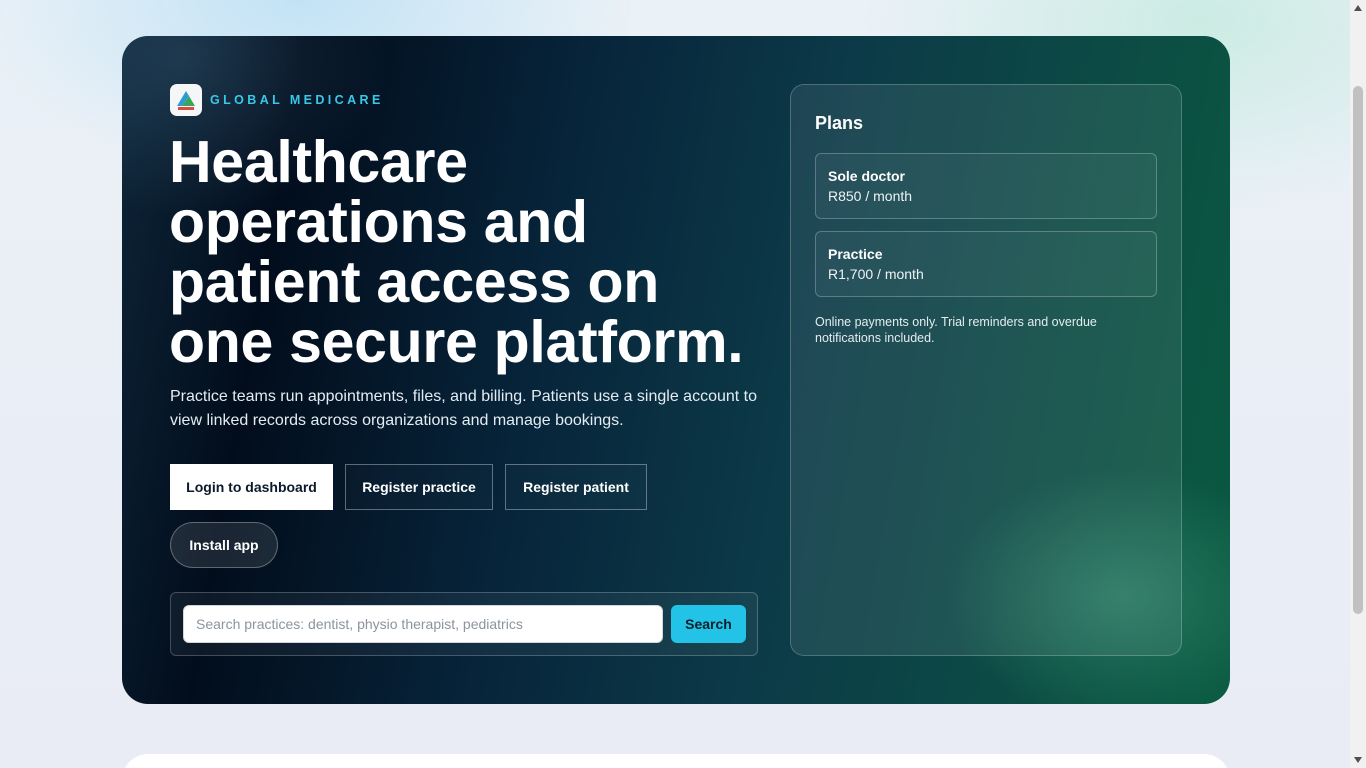 The height and width of the screenshot is (768, 1366). What do you see at coordinates (876, 274) in the screenshot?
I see `plan-price: R1,700 / month` at bounding box center [876, 274].